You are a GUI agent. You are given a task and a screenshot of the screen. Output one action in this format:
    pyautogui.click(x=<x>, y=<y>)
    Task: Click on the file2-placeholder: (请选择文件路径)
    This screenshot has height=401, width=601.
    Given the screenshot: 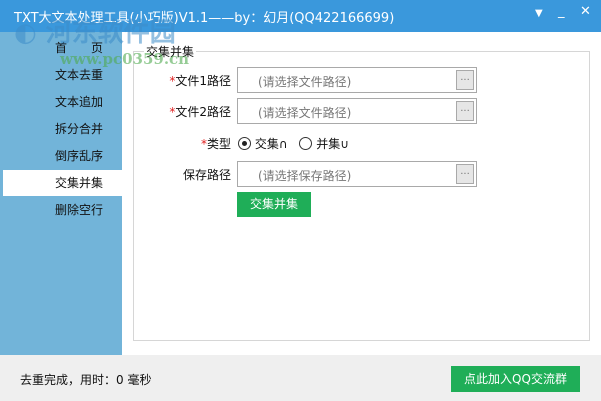 What is the action you would take?
    pyautogui.click(x=305, y=113)
    